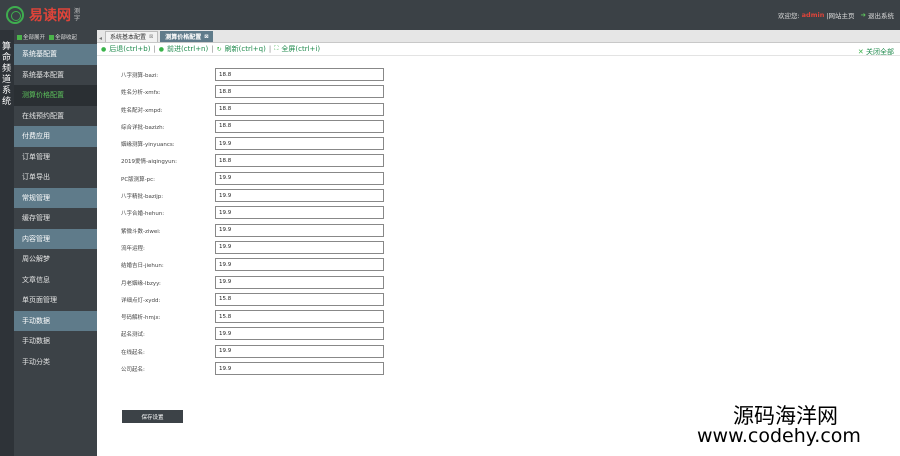  What do you see at coordinates (34, 38) in the screenshot?
I see `expand-all-label: 全部展开` at bounding box center [34, 38].